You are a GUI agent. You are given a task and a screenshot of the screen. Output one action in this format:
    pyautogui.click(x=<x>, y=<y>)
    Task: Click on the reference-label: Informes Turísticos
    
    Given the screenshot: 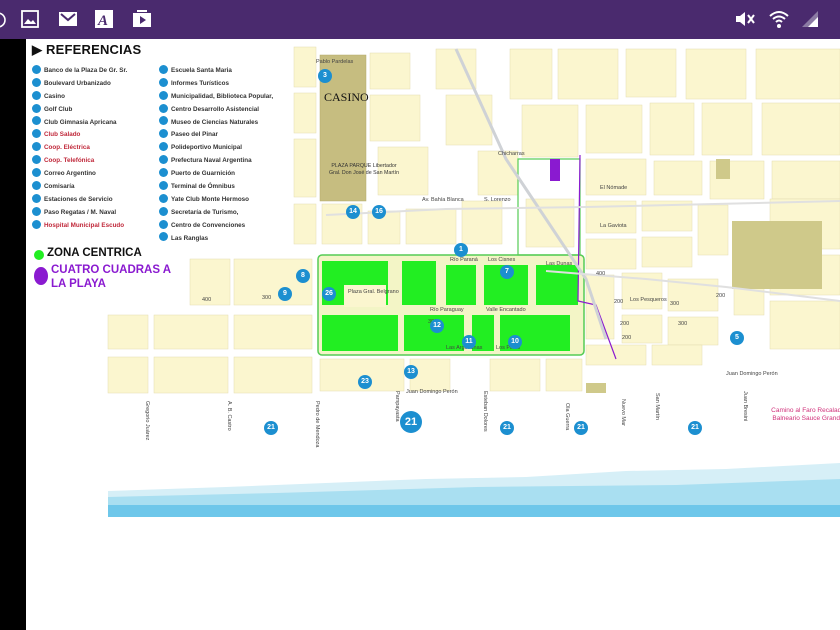 What is the action you would take?
    pyautogui.click(x=200, y=83)
    